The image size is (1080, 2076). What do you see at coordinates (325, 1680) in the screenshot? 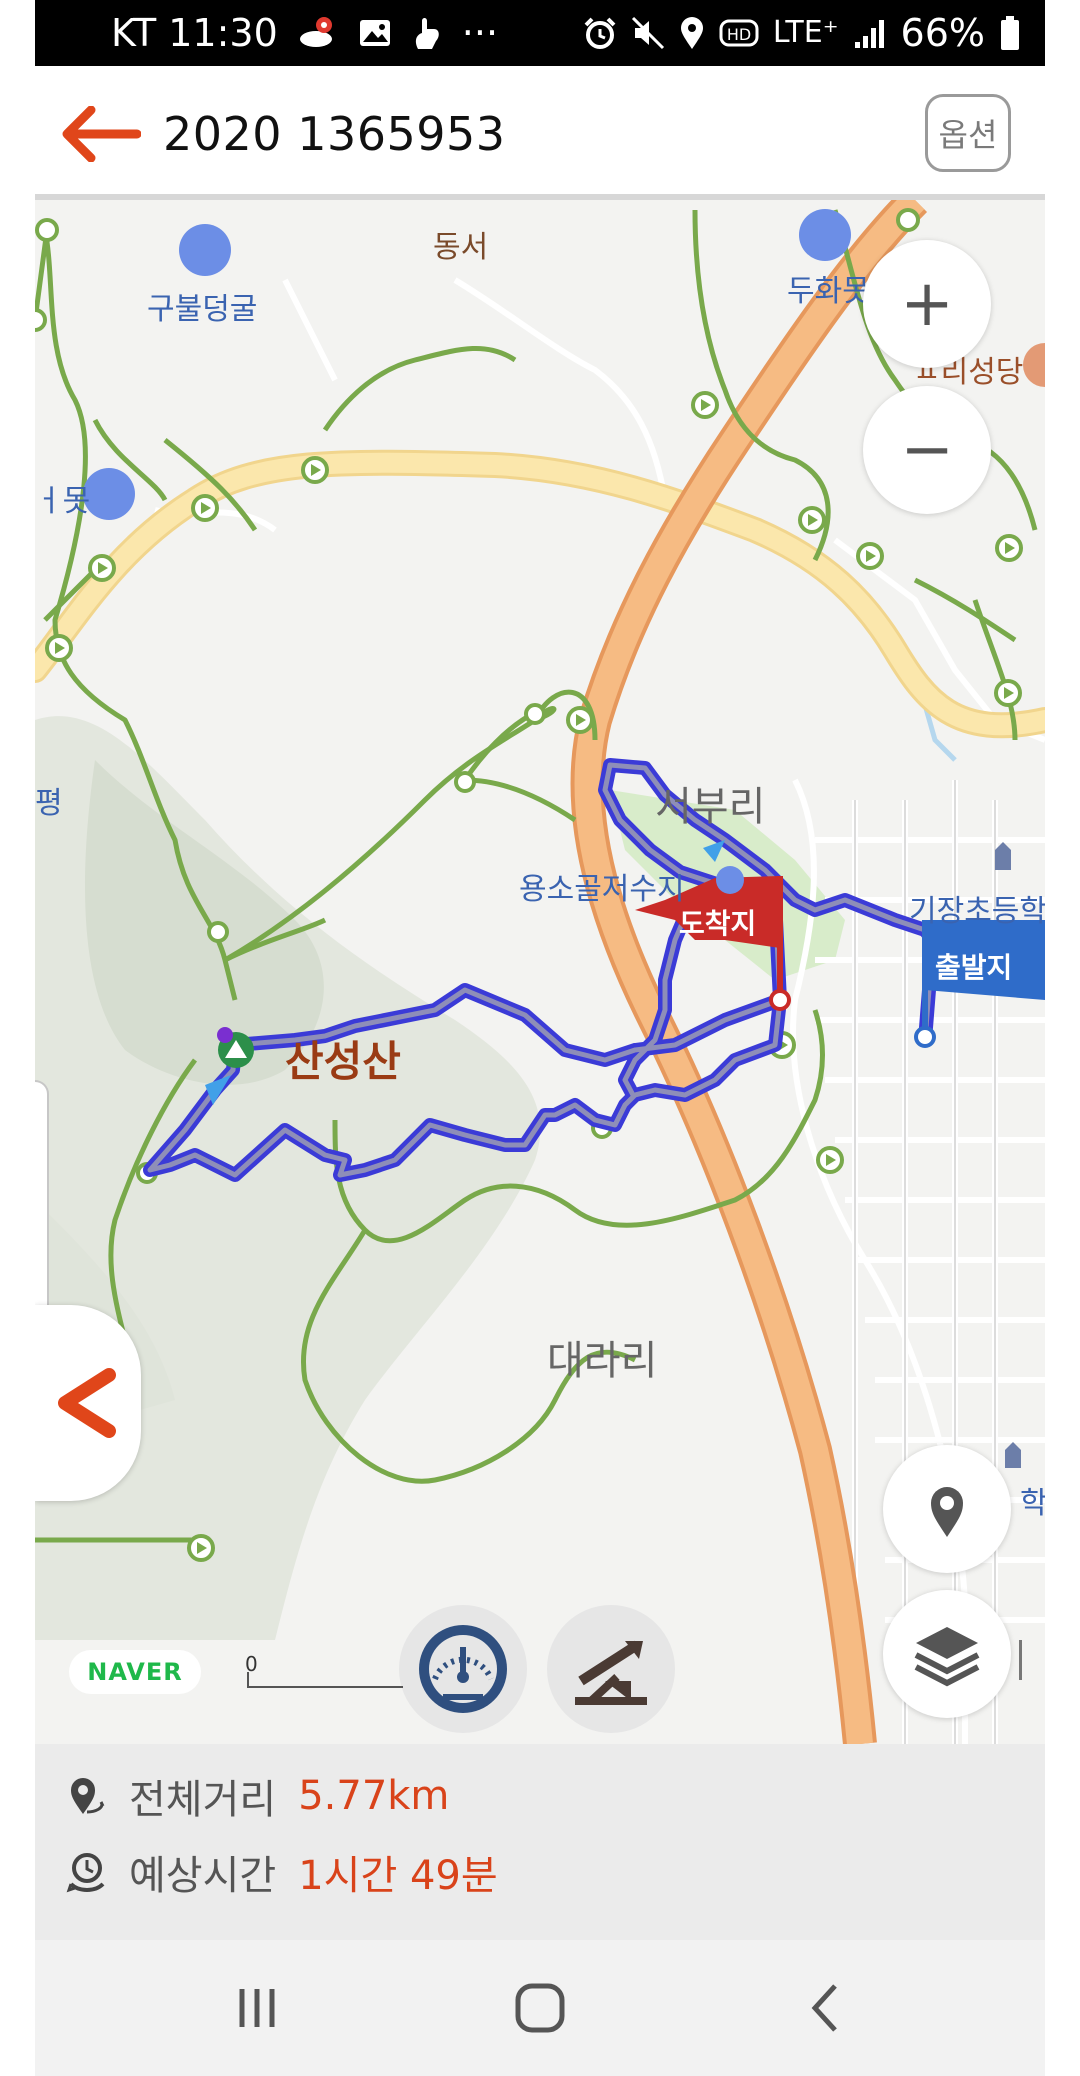
I see `scale-bar` at bounding box center [325, 1680].